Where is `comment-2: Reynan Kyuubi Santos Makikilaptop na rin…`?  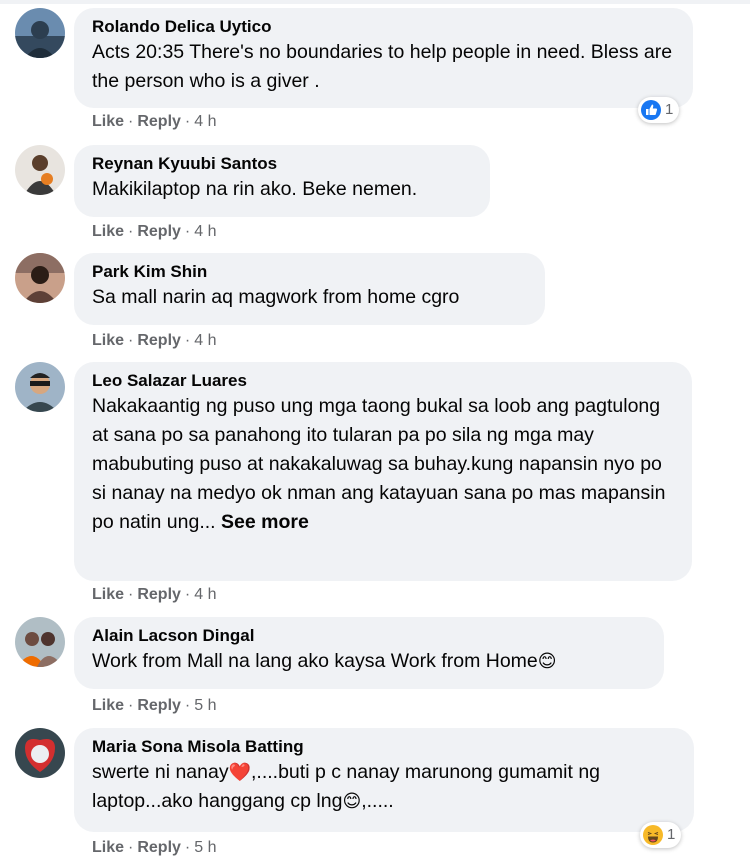
comment-2: Reynan Kyuubi Santos Makikilaptop na rin… is located at coordinates (375, 195).